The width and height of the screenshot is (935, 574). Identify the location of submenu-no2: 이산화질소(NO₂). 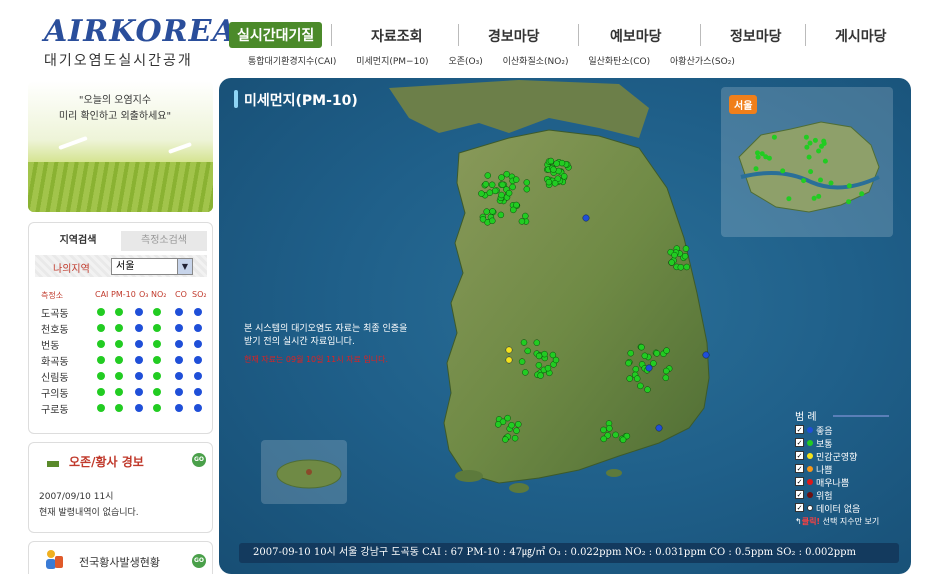
(536, 62).